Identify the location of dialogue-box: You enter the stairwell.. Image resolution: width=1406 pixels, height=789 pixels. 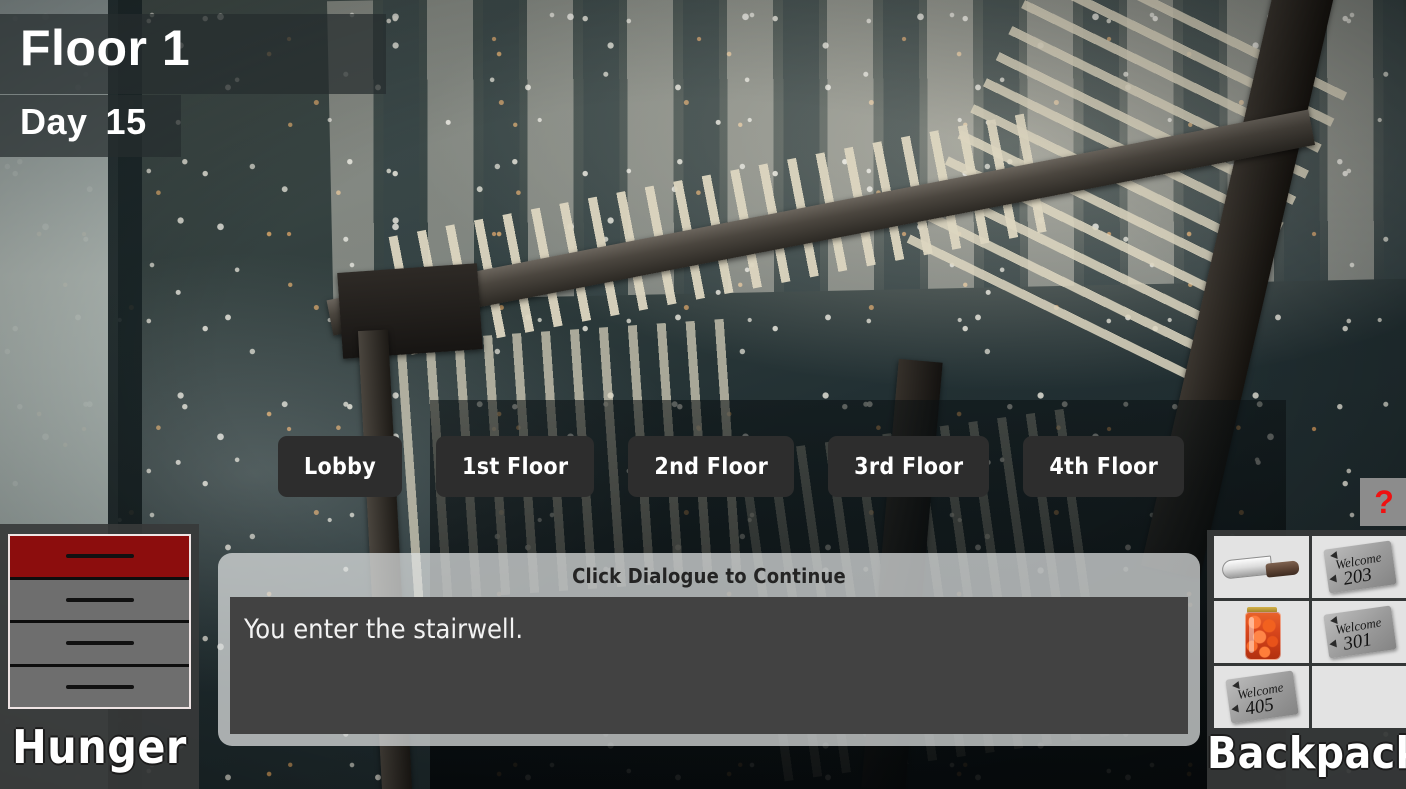
(709, 665).